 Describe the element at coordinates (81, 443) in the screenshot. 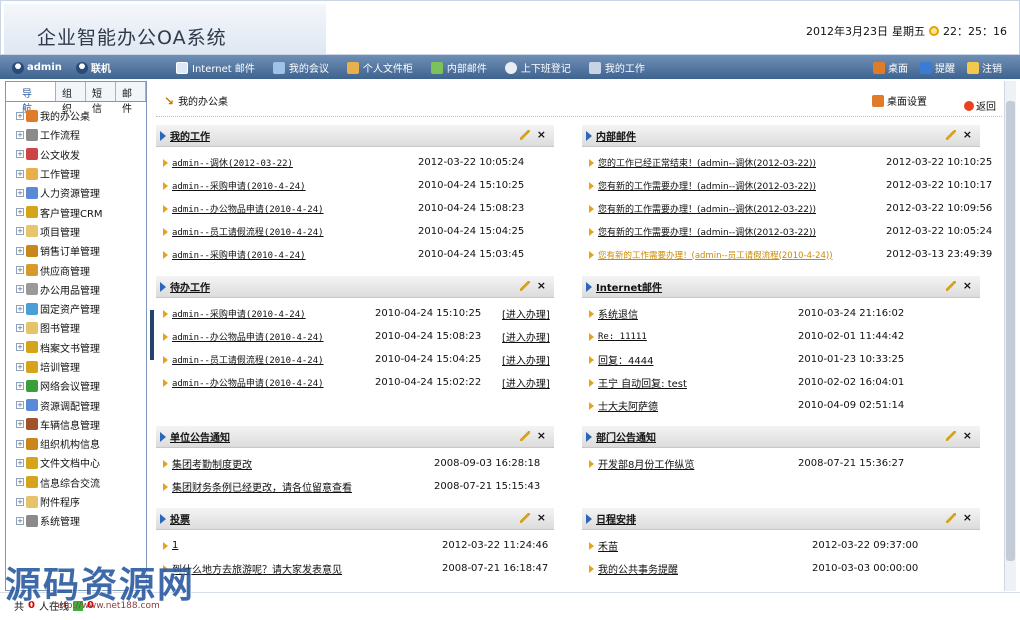

I see `tree-item-organization: + 组织机构信息` at that location.